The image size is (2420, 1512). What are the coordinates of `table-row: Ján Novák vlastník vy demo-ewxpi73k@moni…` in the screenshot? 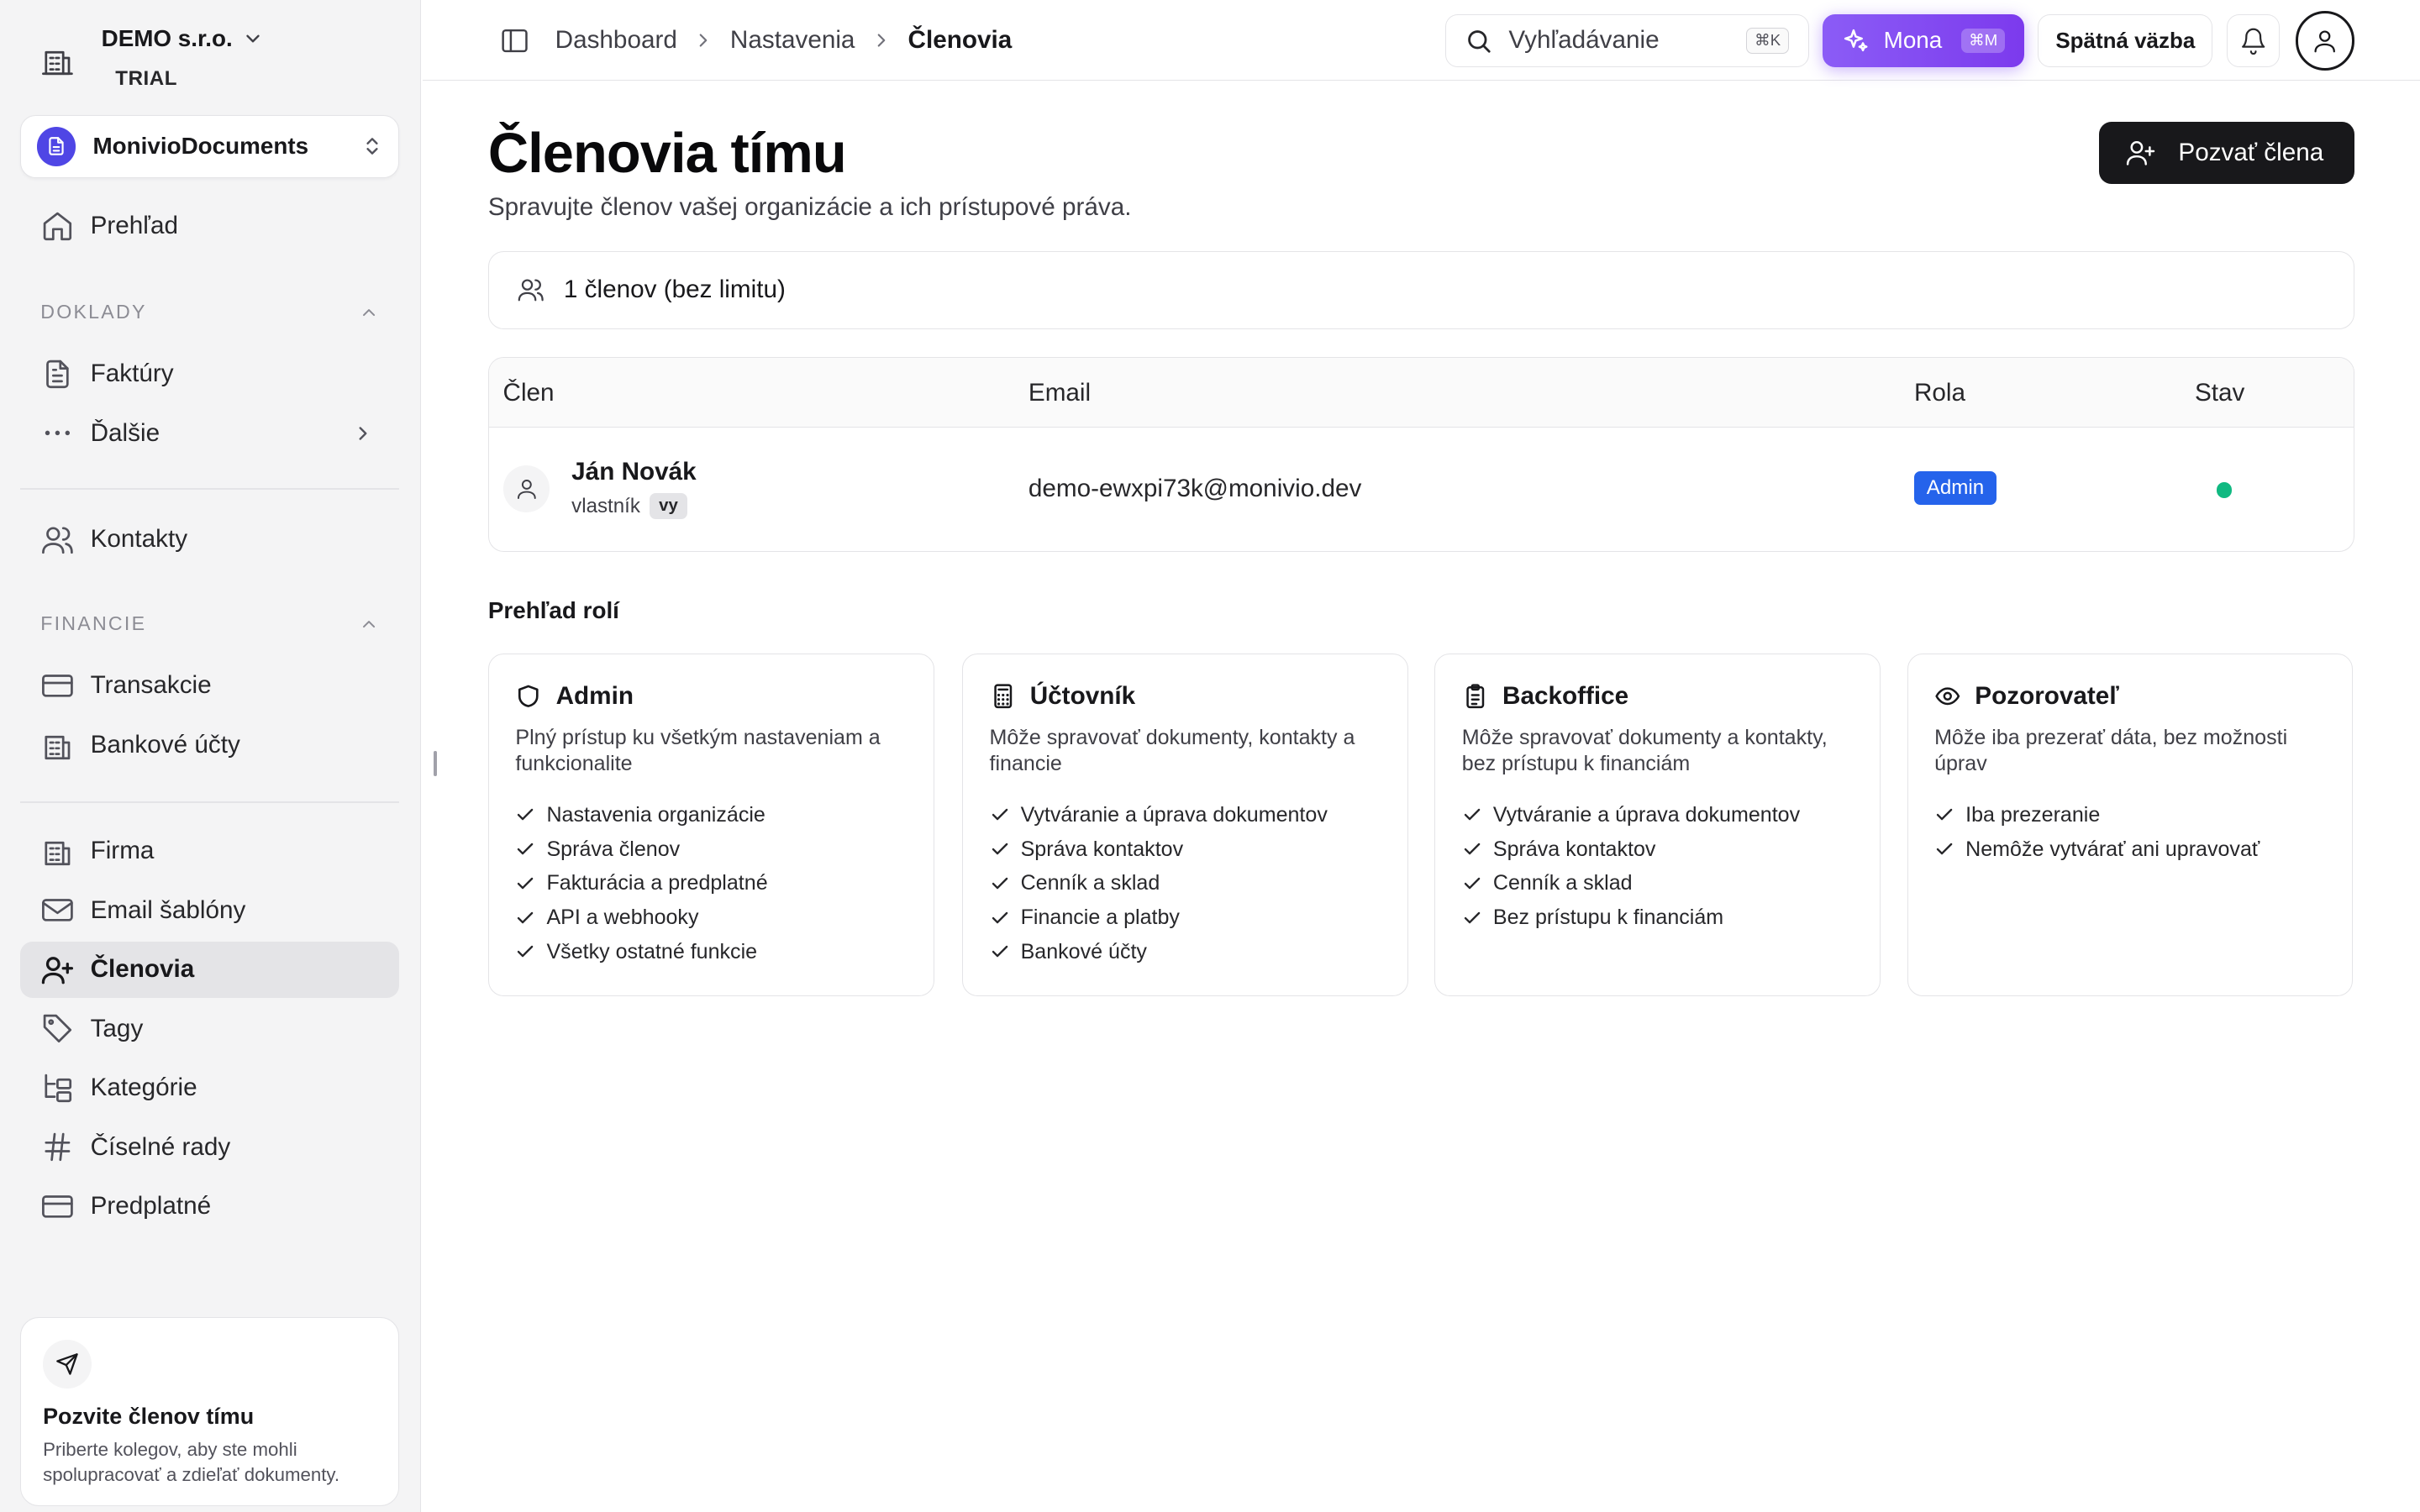 It's located at (1421, 489).